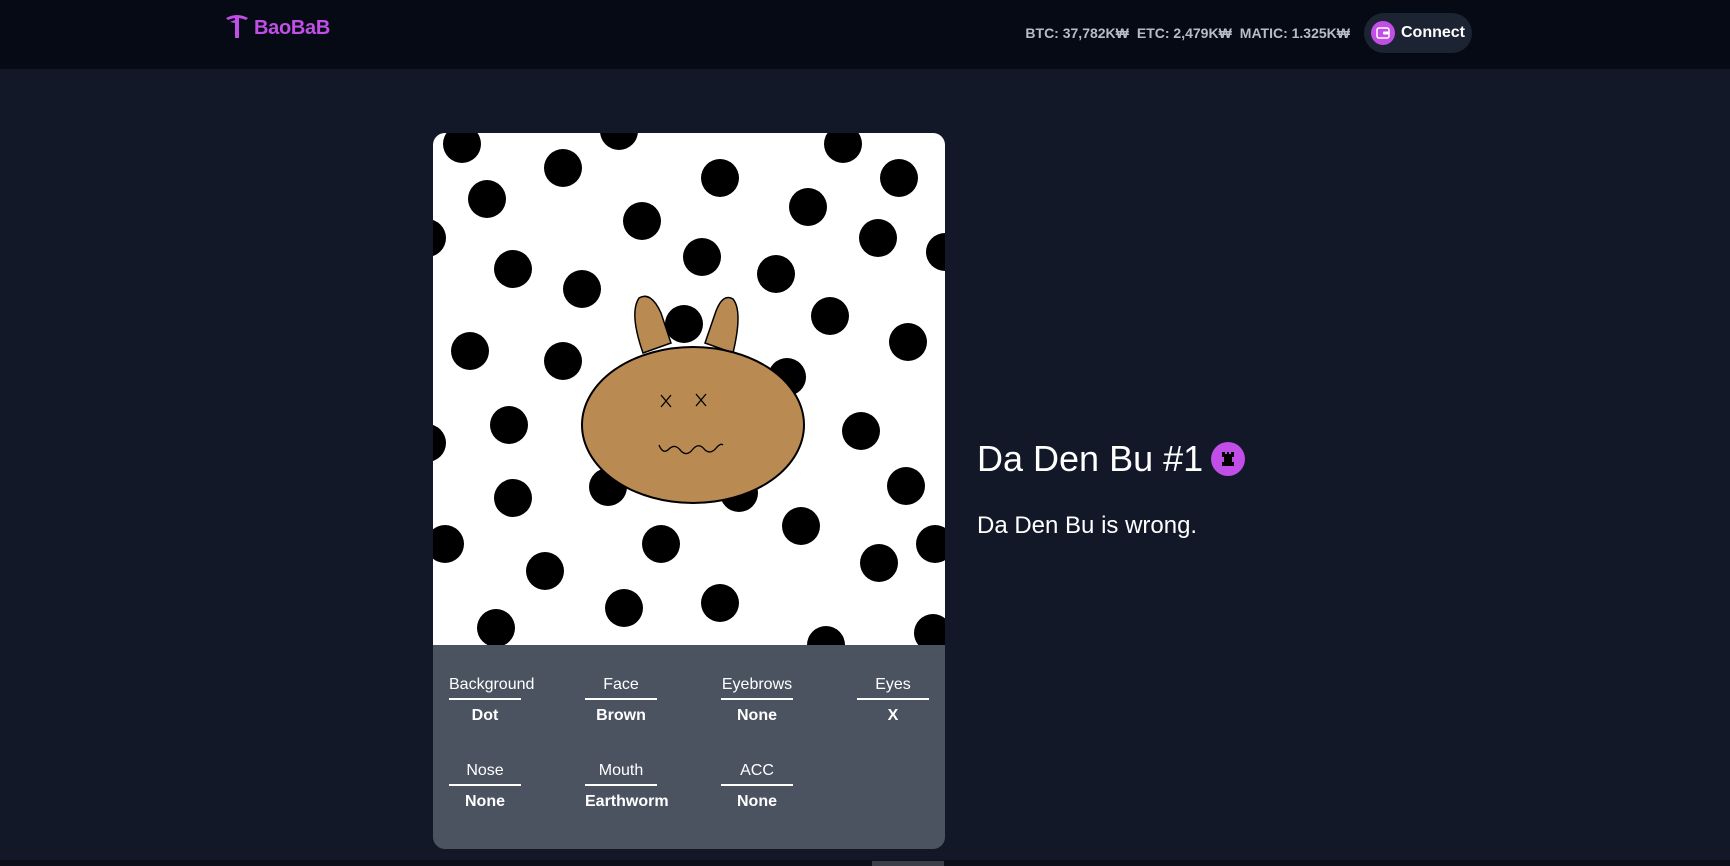 Image resolution: width=1730 pixels, height=866 pixels. What do you see at coordinates (893, 715) in the screenshot?
I see `trait-value: X` at bounding box center [893, 715].